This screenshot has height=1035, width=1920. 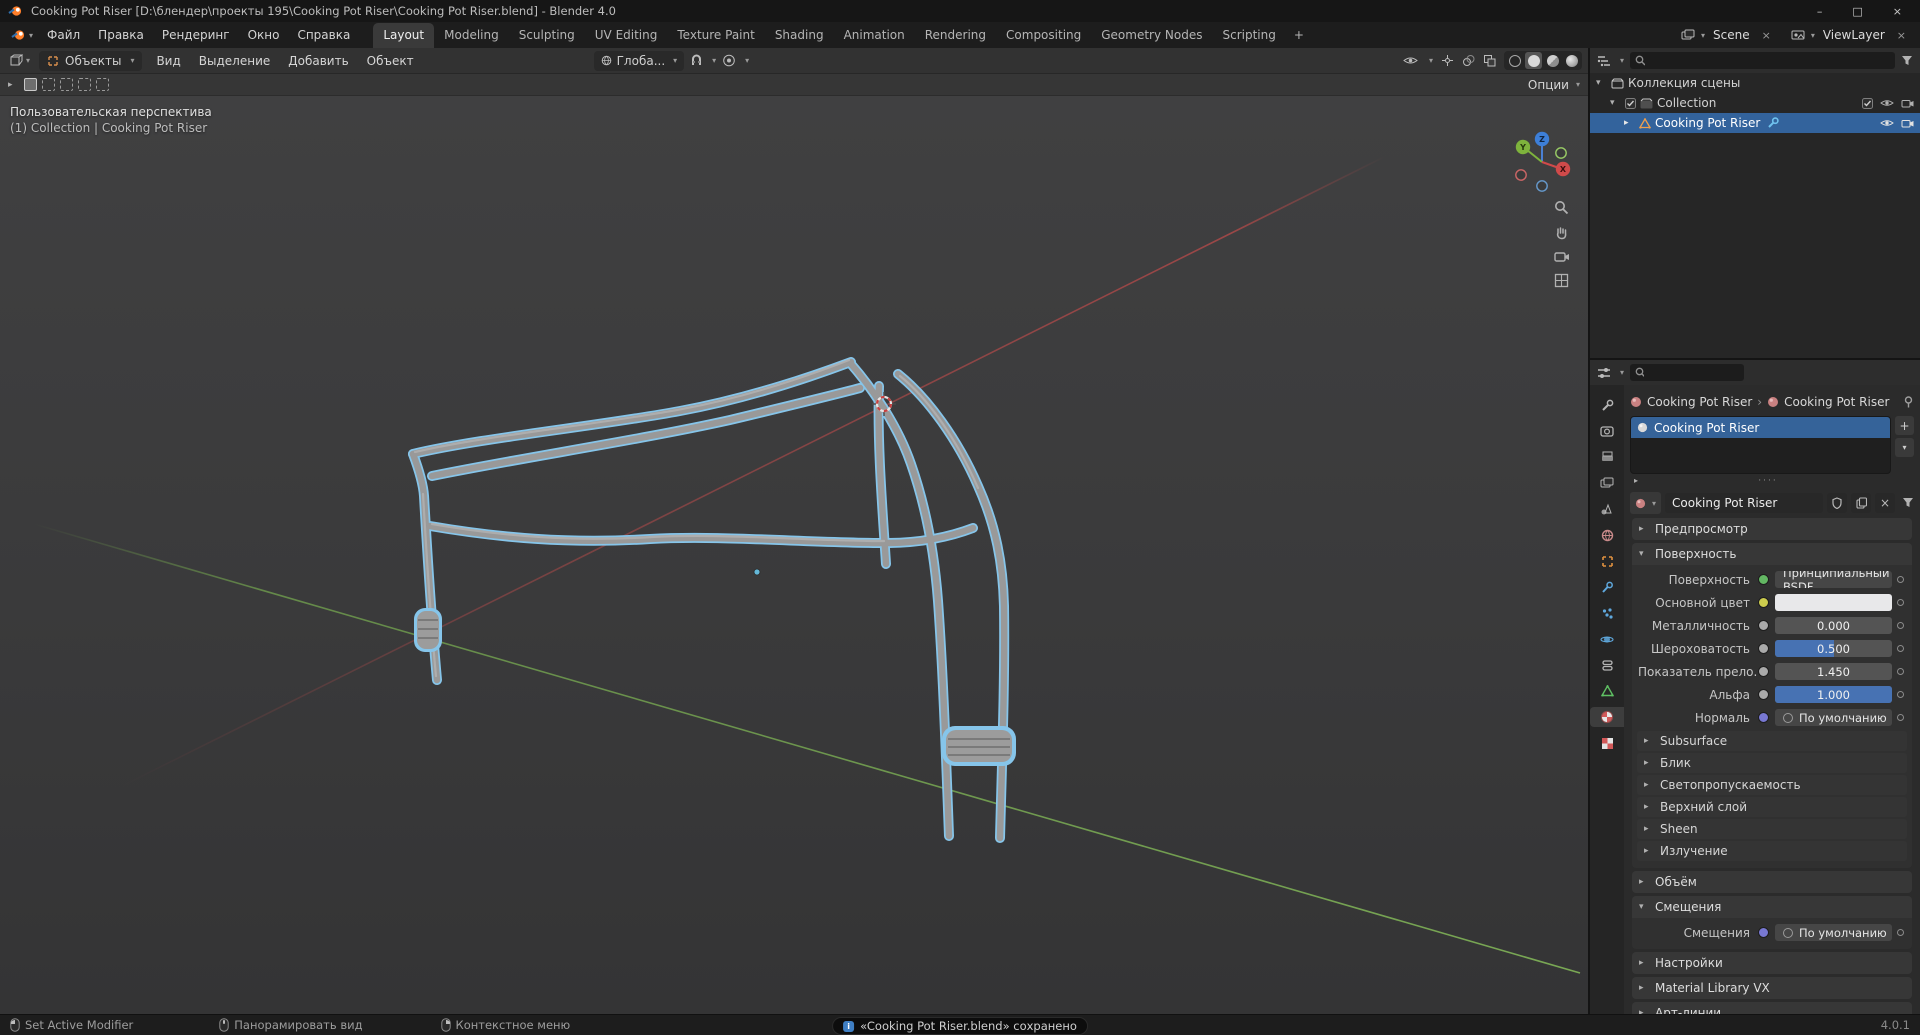 I want to click on panel-coat-header: ▸ Верхний слой, so click(x=1772, y=807).